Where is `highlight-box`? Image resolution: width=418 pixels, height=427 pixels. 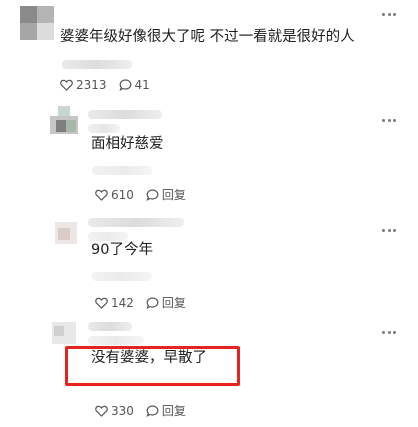
highlight-box is located at coordinates (152, 366).